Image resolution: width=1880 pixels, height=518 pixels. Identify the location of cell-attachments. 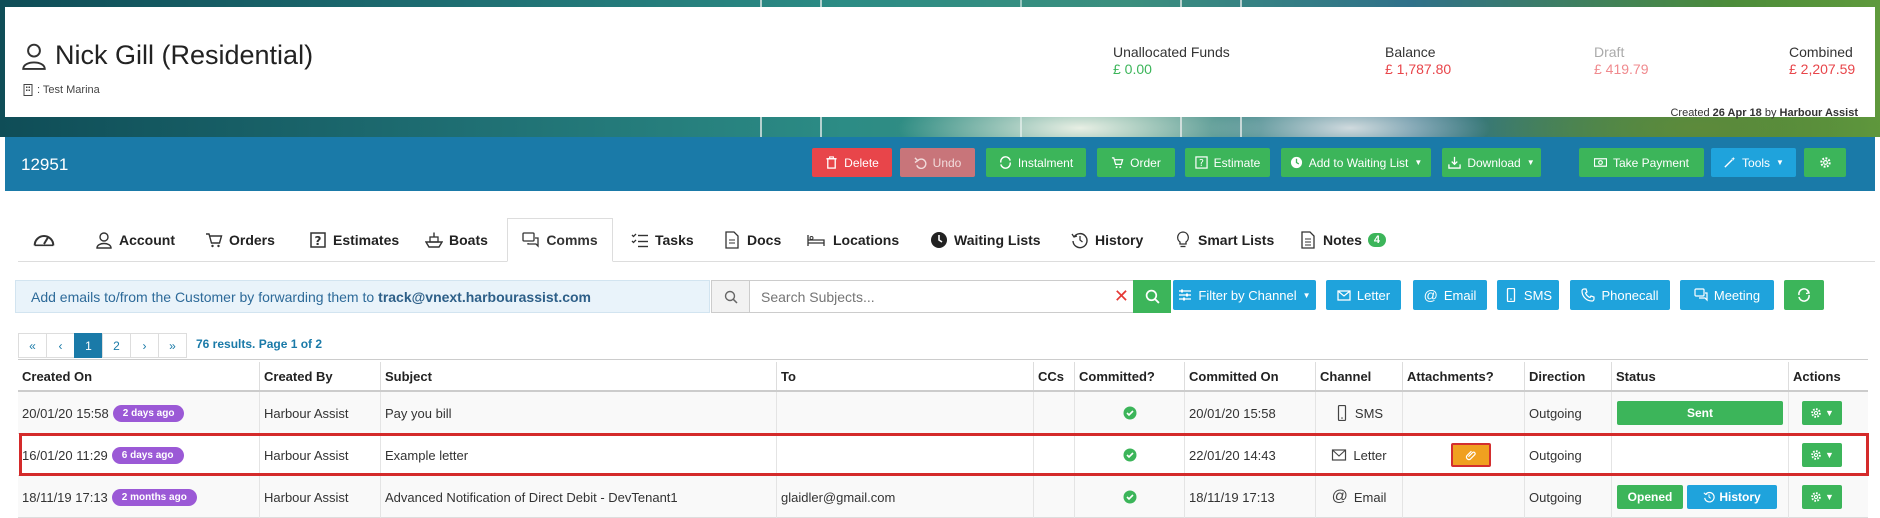
(1464, 455).